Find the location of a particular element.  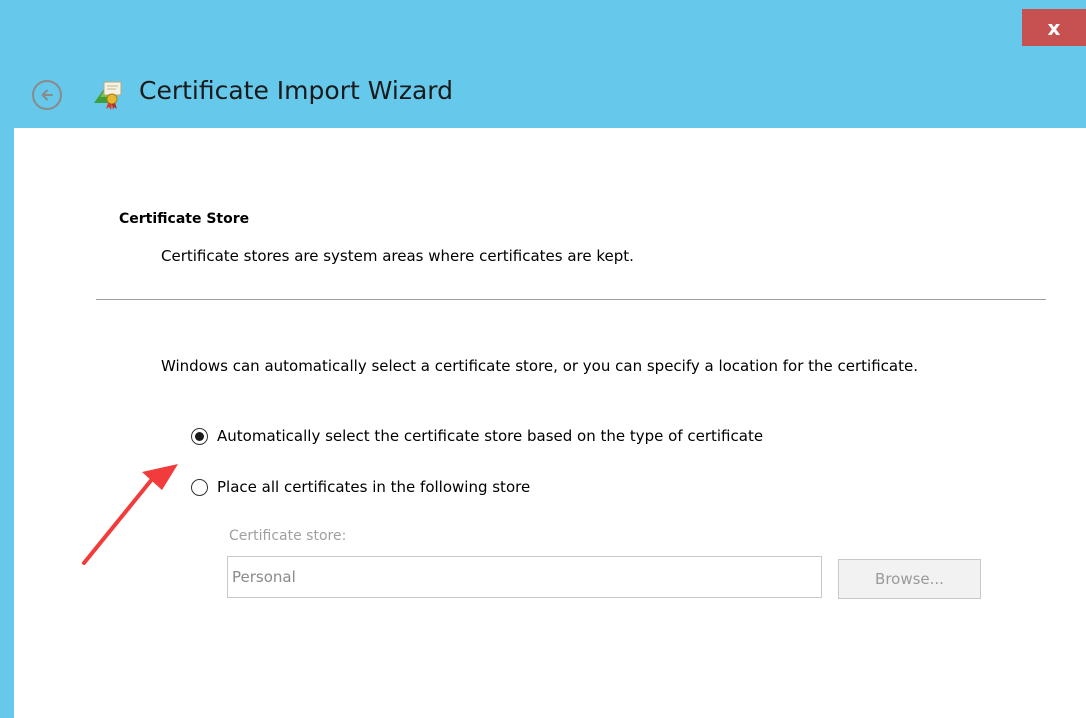

section-heading: Certificate Store is located at coordinates (184, 219).